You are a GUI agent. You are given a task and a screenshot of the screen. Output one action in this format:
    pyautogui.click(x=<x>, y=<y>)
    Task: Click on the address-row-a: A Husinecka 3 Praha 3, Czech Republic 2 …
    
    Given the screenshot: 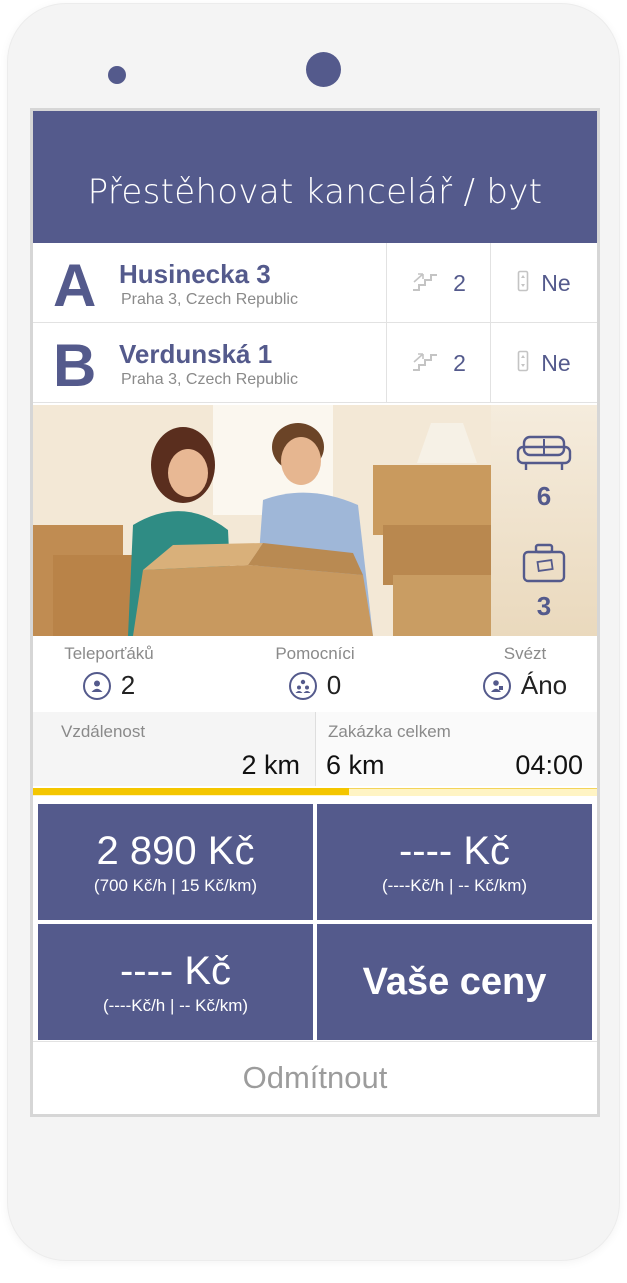 What is the action you would take?
    pyautogui.click(x=315, y=283)
    